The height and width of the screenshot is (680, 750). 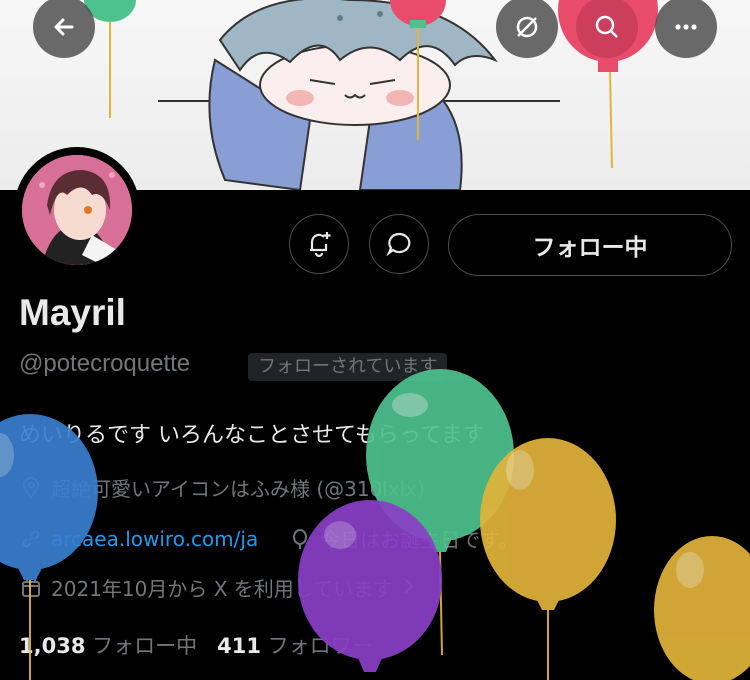 I want to click on message-icon, so click(x=398, y=244).